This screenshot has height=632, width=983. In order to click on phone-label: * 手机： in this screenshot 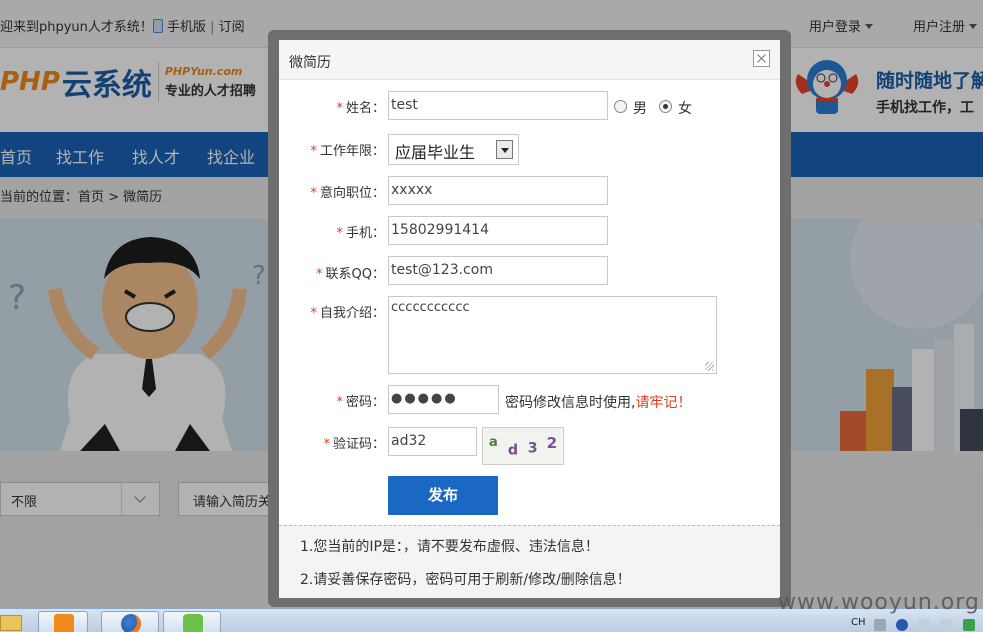, I will do `click(360, 233)`.